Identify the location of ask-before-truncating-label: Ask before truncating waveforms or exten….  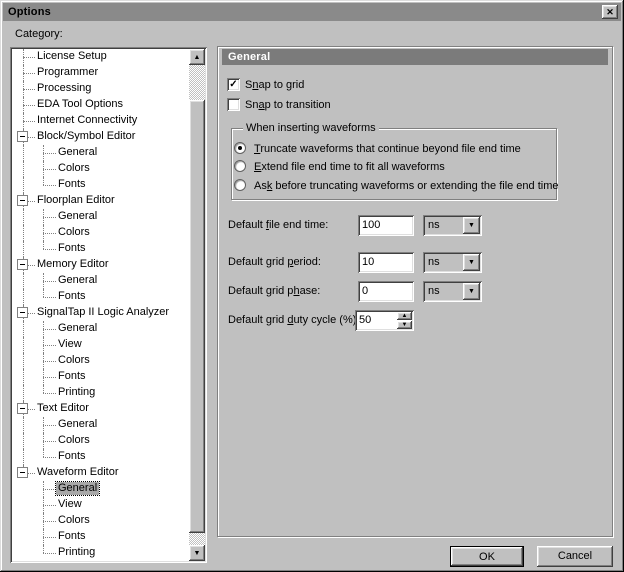
(406, 186).